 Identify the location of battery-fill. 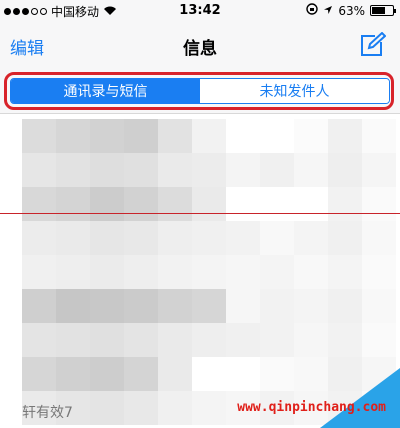
(378, 10).